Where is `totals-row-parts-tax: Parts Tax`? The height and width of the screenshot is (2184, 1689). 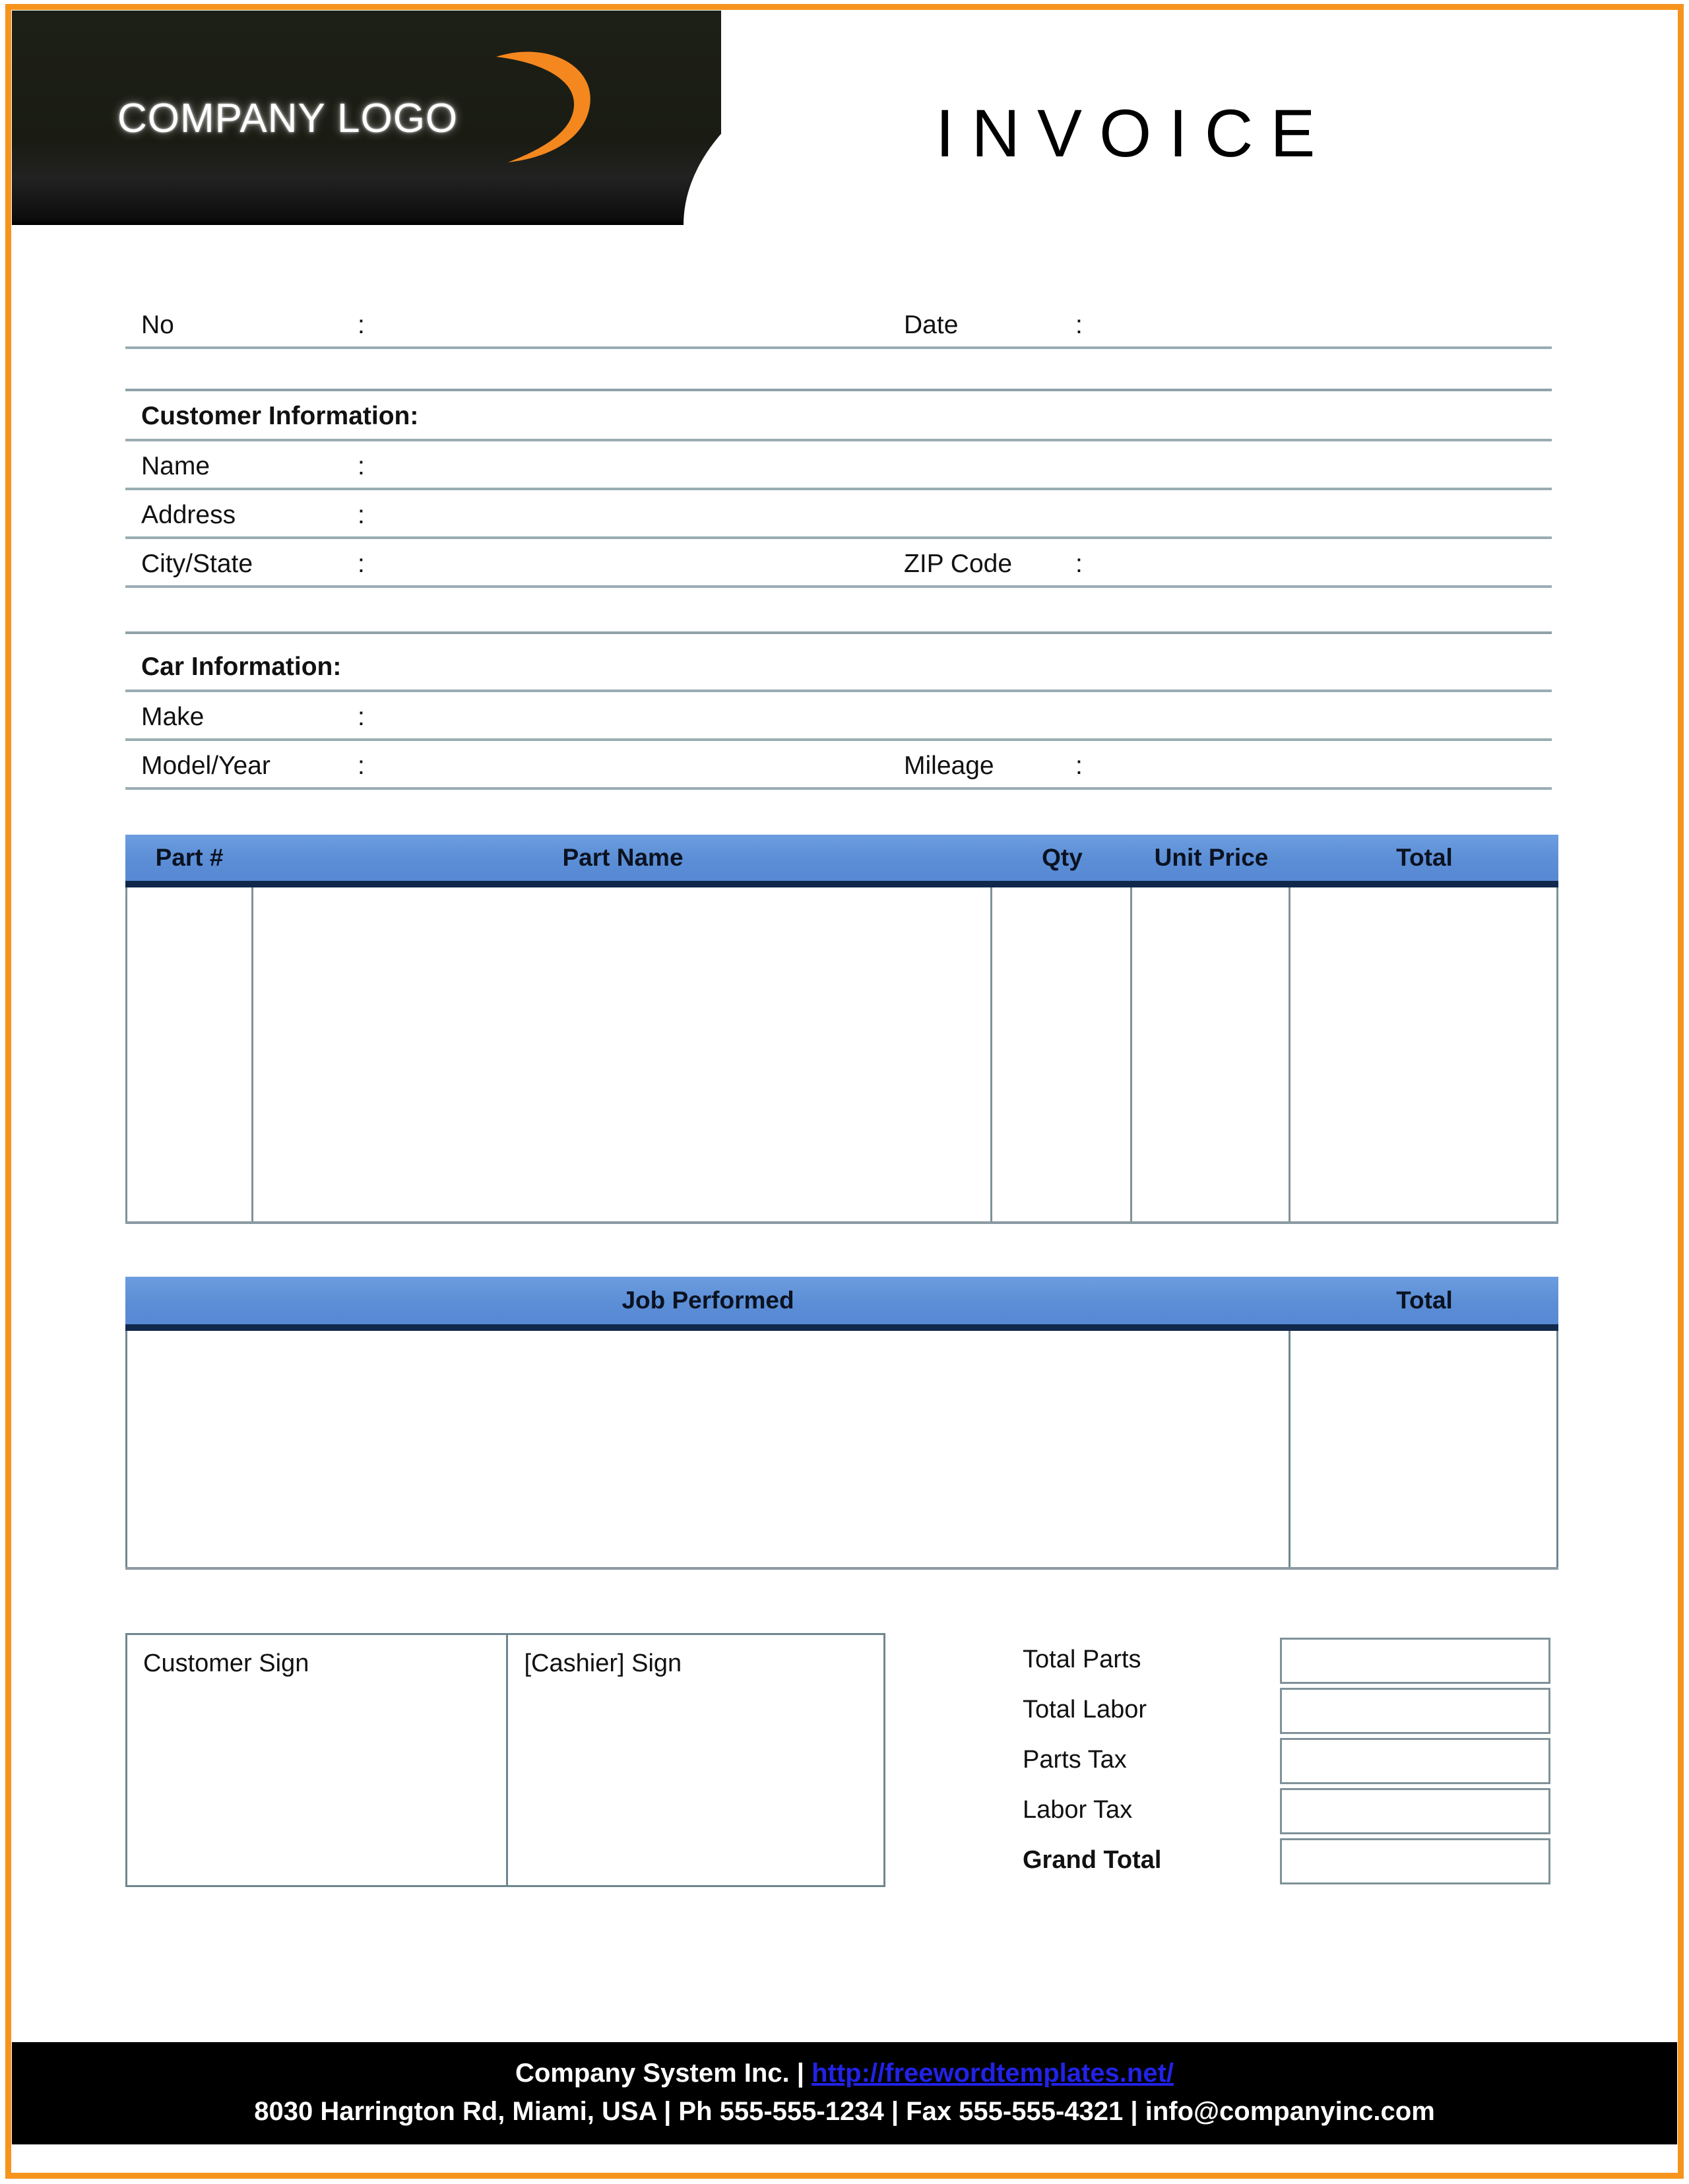 totals-row-parts-tax: Parts Tax is located at coordinates (1290, 1762).